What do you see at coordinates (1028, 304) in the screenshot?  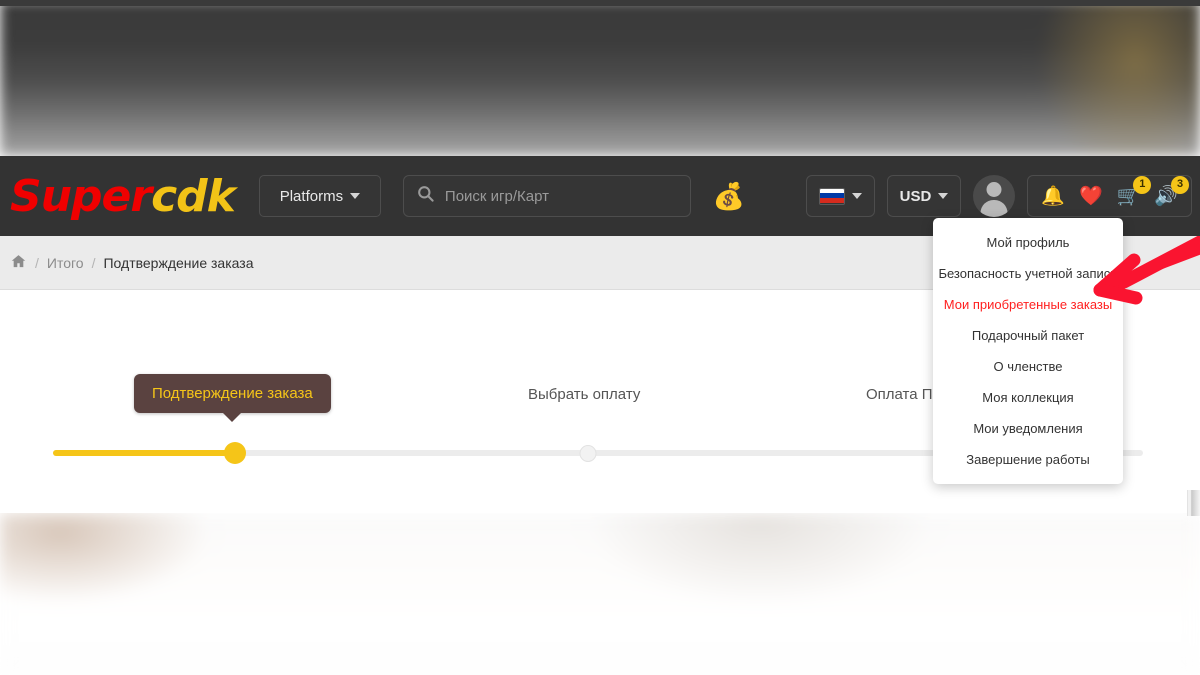 I see `menu-item-my-purchased-orders: Мои приобретенные заказы` at bounding box center [1028, 304].